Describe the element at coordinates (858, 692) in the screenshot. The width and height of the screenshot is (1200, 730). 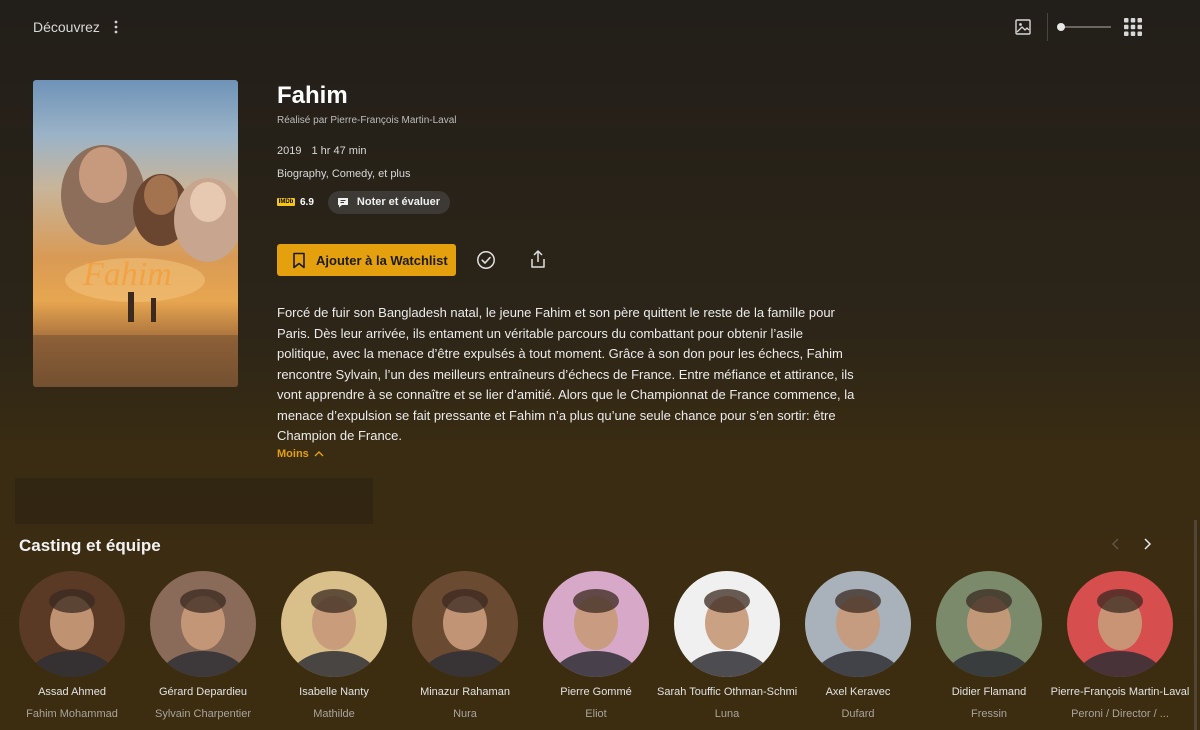
I see `cast-member-name: Axel Keravec` at that location.